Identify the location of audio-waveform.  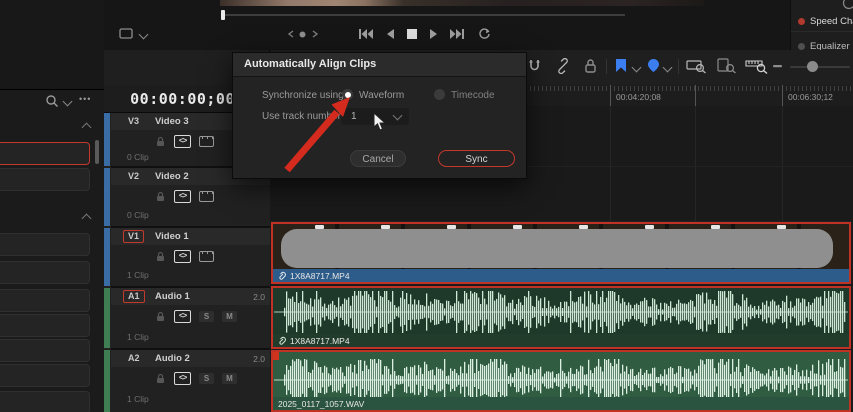
(561, 312).